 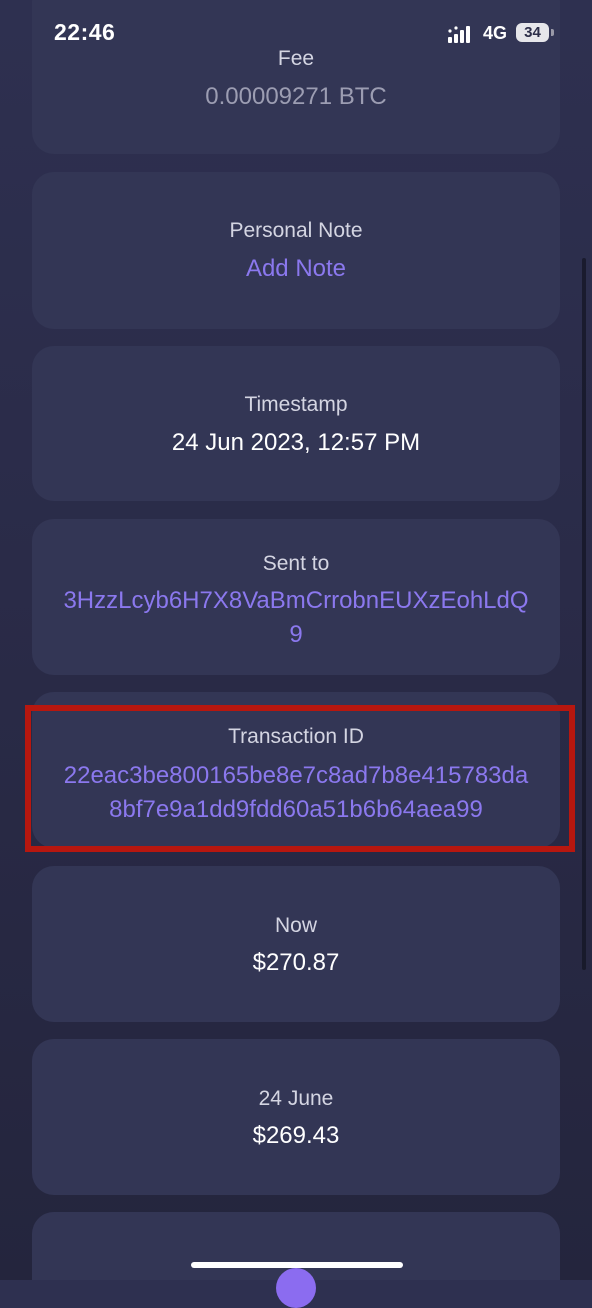 I want to click on personal-note-label: Personal Note, so click(x=296, y=230).